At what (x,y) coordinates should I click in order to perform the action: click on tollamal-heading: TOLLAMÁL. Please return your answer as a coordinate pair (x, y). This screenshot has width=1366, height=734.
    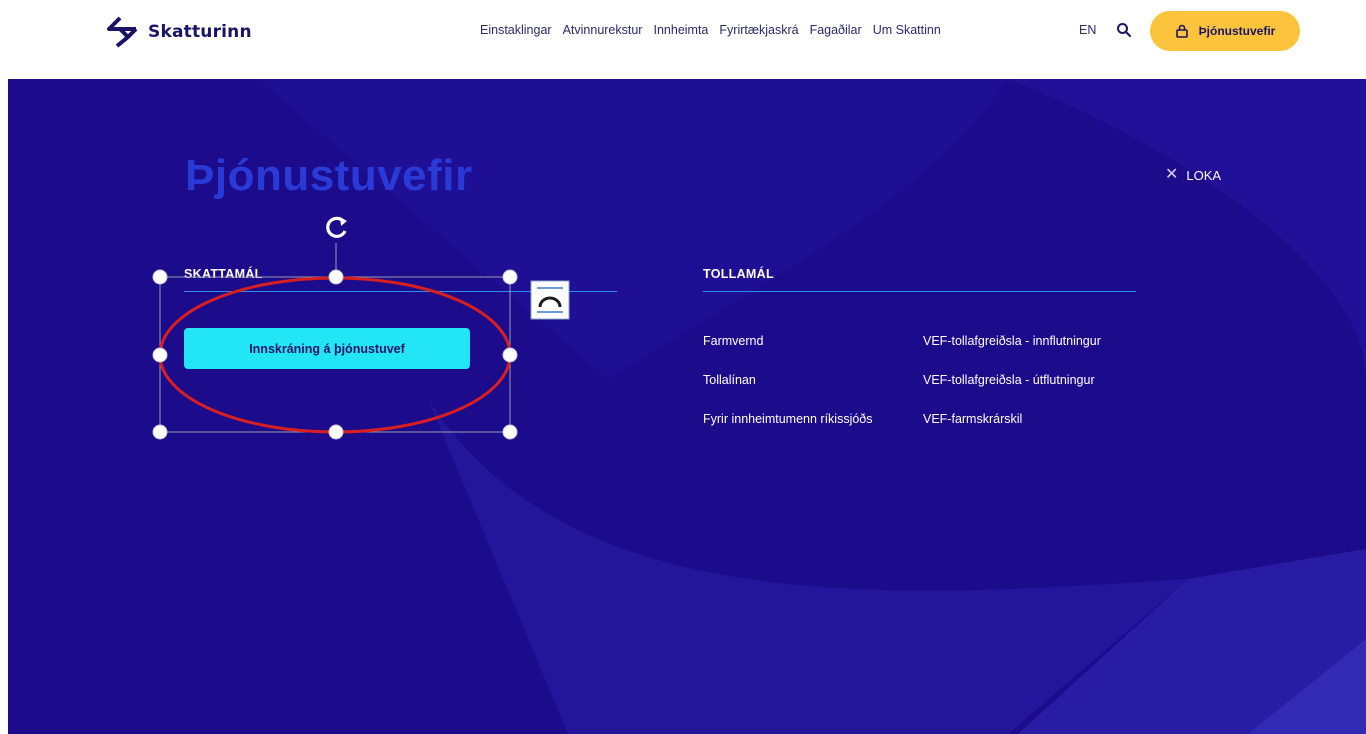
    Looking at the image, I should click on (738, 274).